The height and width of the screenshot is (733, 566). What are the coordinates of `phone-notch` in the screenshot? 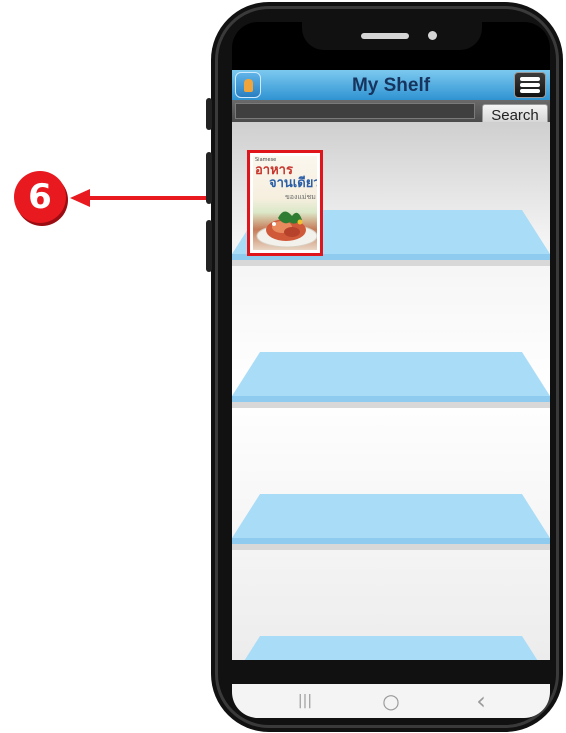 It's located at (392, 30).